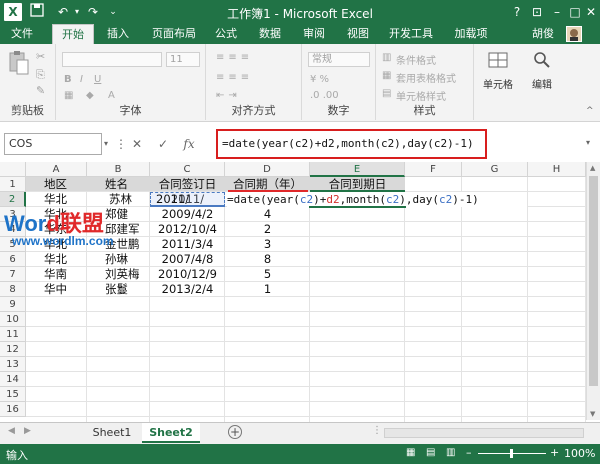  Describe the element at coordinates (174, 34) in the screenshot. I see `tab-page-layout: 页面布局` at that location.